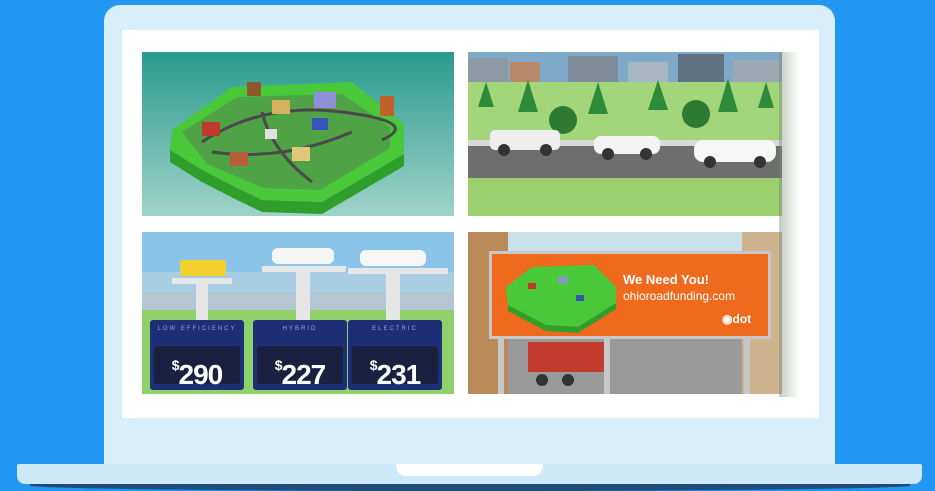  What do you see at coordinates (789, 224) in the screenshot?
I see `scene-edge` at bounding box center [789, 224].